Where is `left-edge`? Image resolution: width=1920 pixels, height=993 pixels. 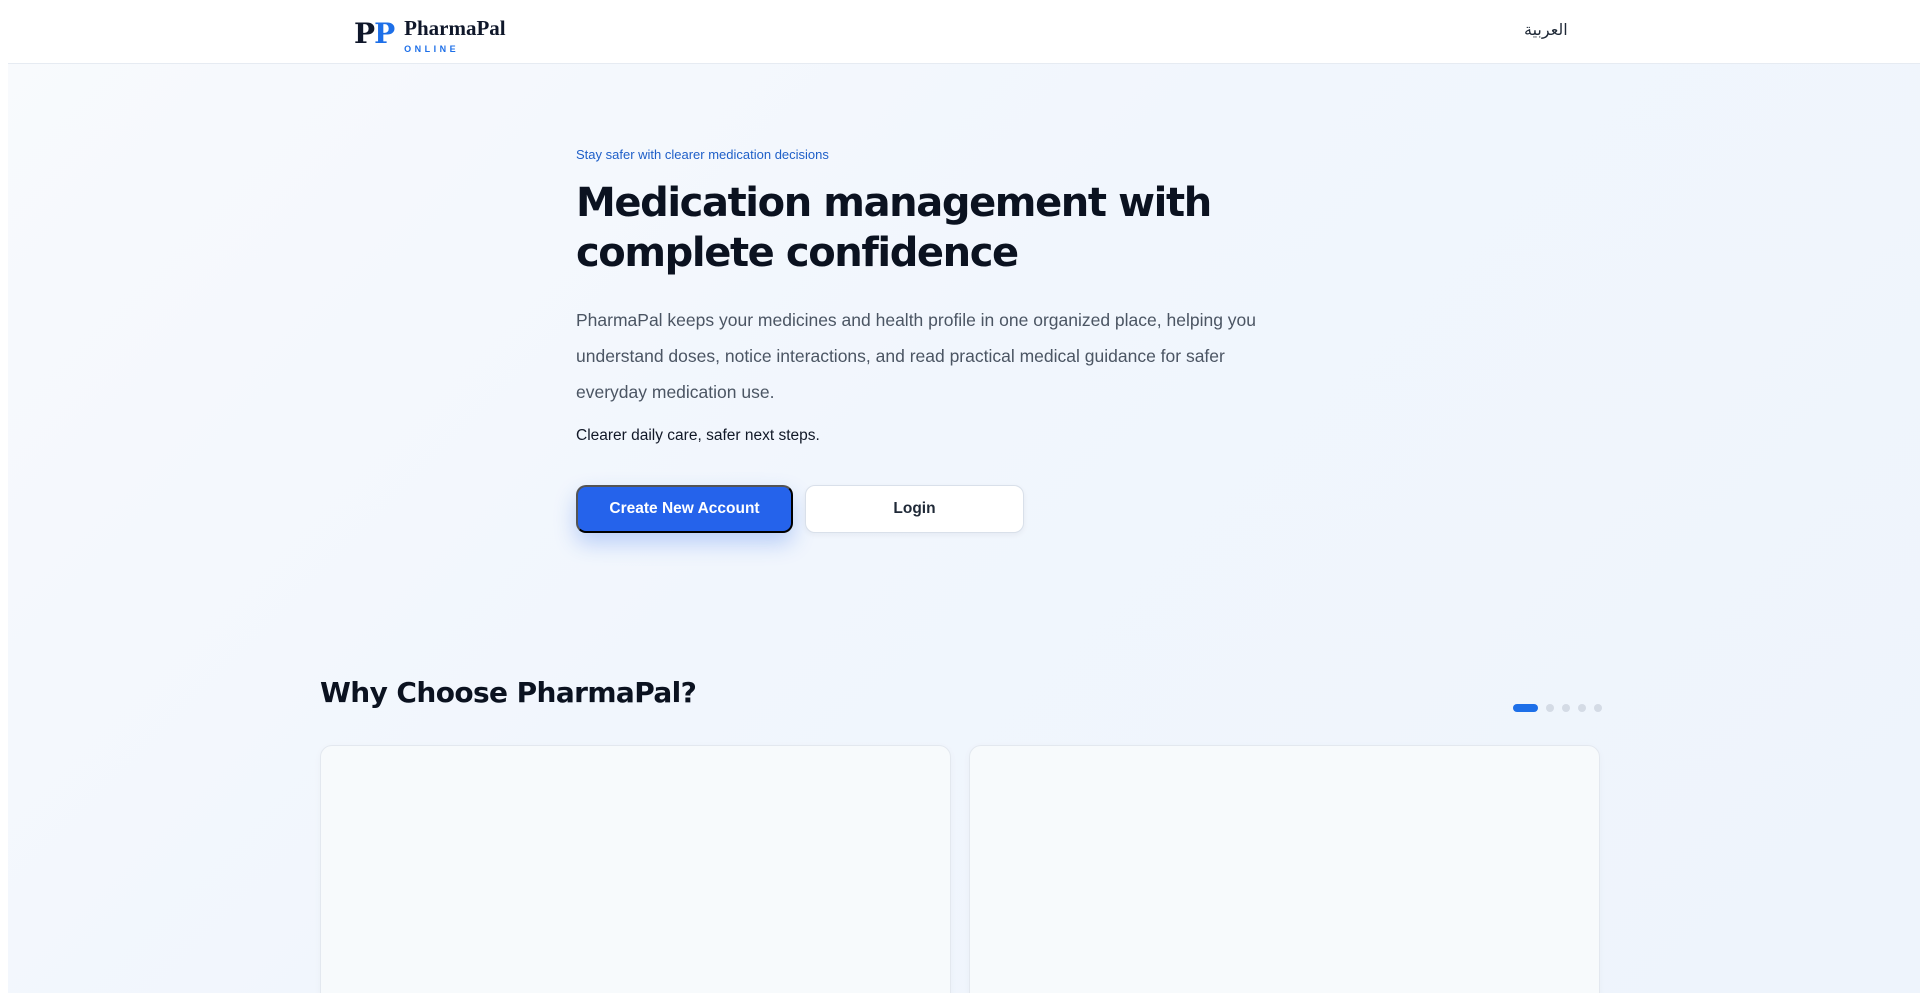
left-edge is located at coordinates (4, 496).